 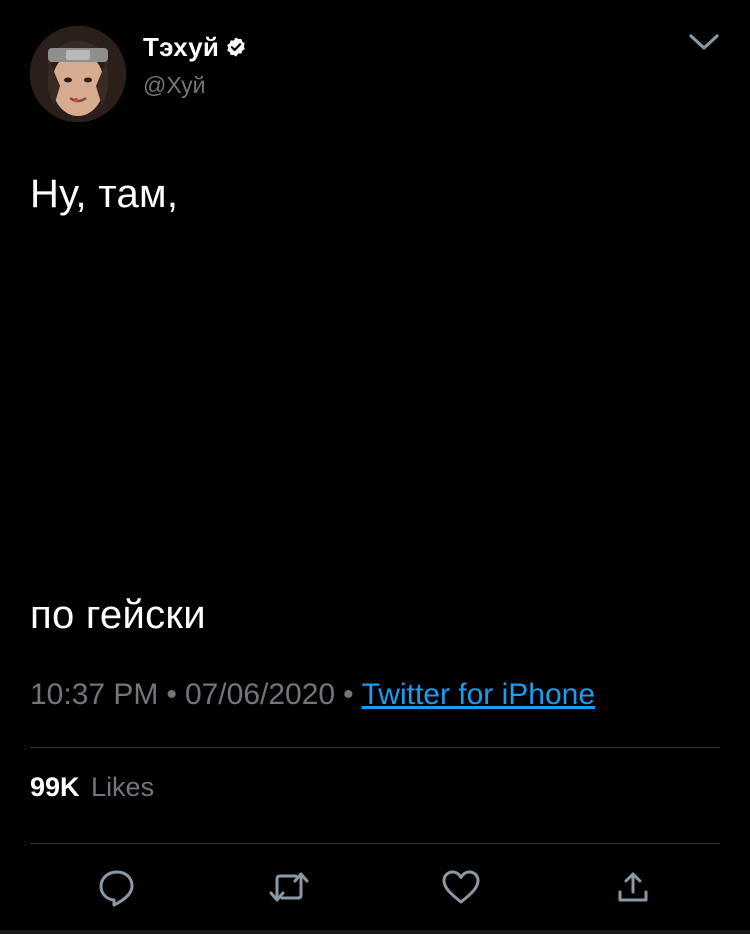 What do you see at coordinates (123, 787) in the screenshot?
I see `likes-label: Likes` at bounding box center [123, 787].